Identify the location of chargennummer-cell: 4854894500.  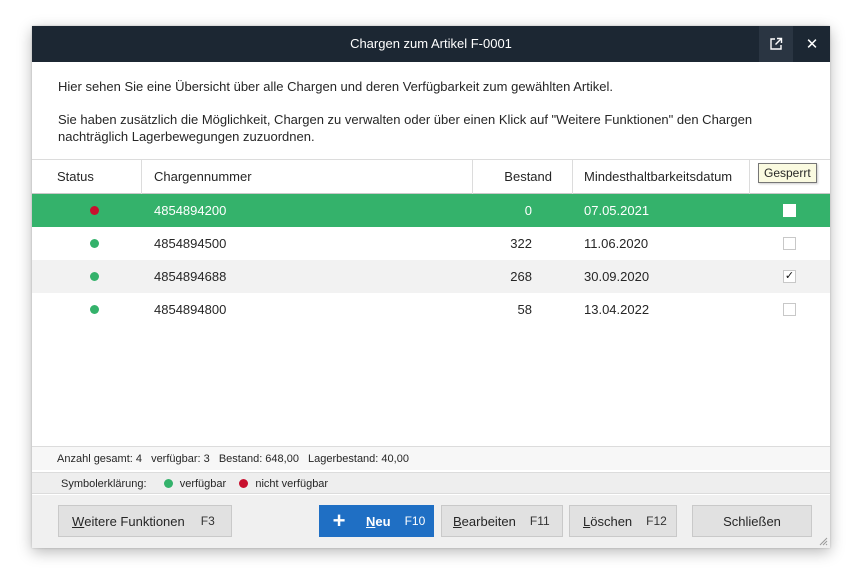
(190, 243).